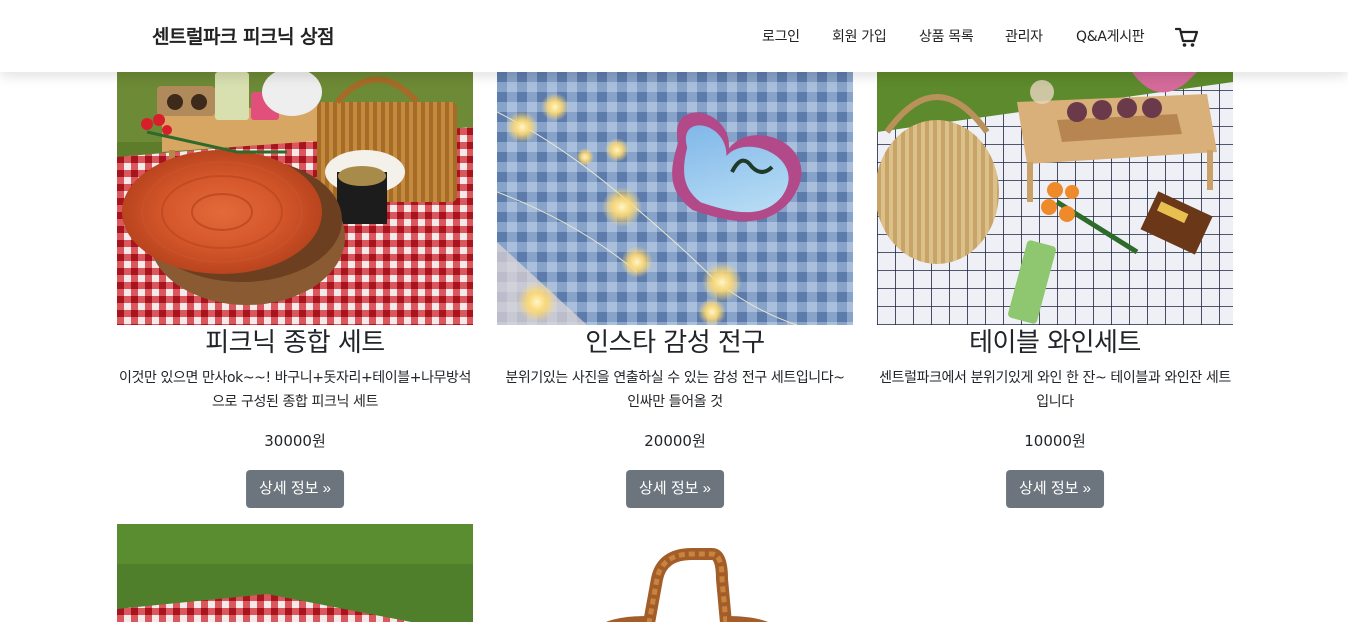 The image size is (1348, 622). Describe the element at coordinates (1055, 343) in the screenshot. I see `product-title: 테이블 와인세트` at that location.